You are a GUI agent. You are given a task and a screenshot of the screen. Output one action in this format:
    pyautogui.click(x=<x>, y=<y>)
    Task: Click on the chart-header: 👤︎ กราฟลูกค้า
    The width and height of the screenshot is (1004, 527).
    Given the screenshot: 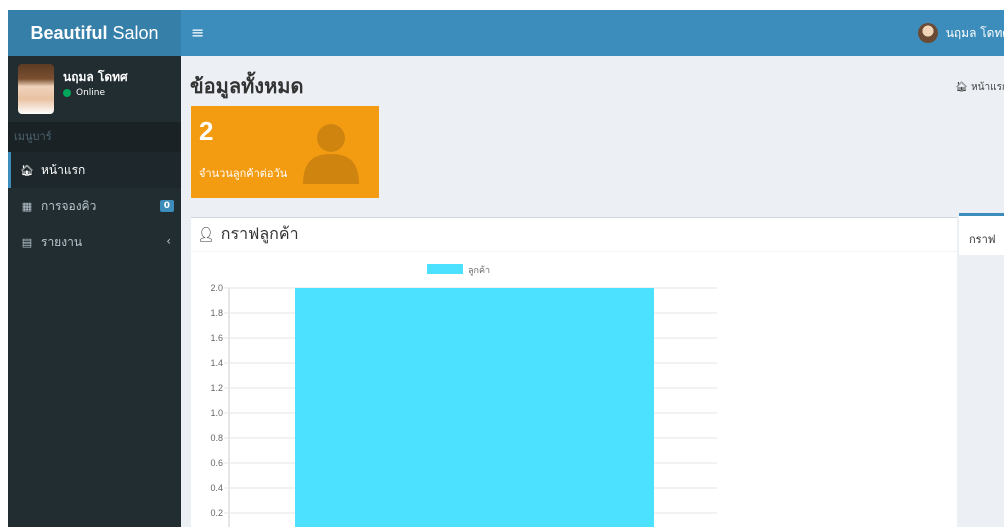 What is the action you would take?
    pyautogui.click(x=574, y=235)
    